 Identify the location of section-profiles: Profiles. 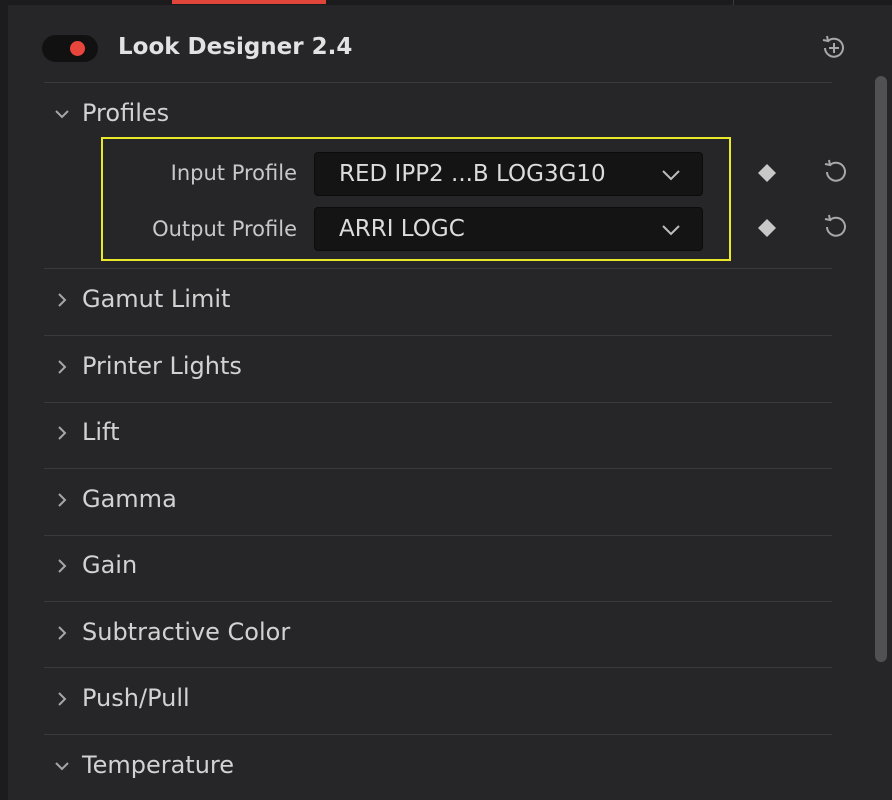
(438, 114).